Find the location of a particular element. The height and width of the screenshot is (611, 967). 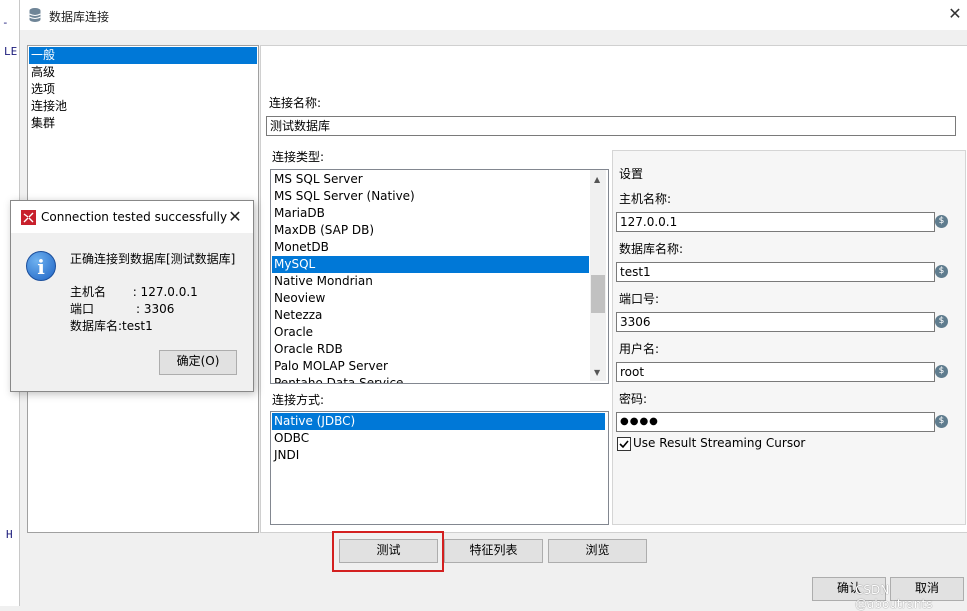

password-input: ●●●● is located at coordinates (775, 422).